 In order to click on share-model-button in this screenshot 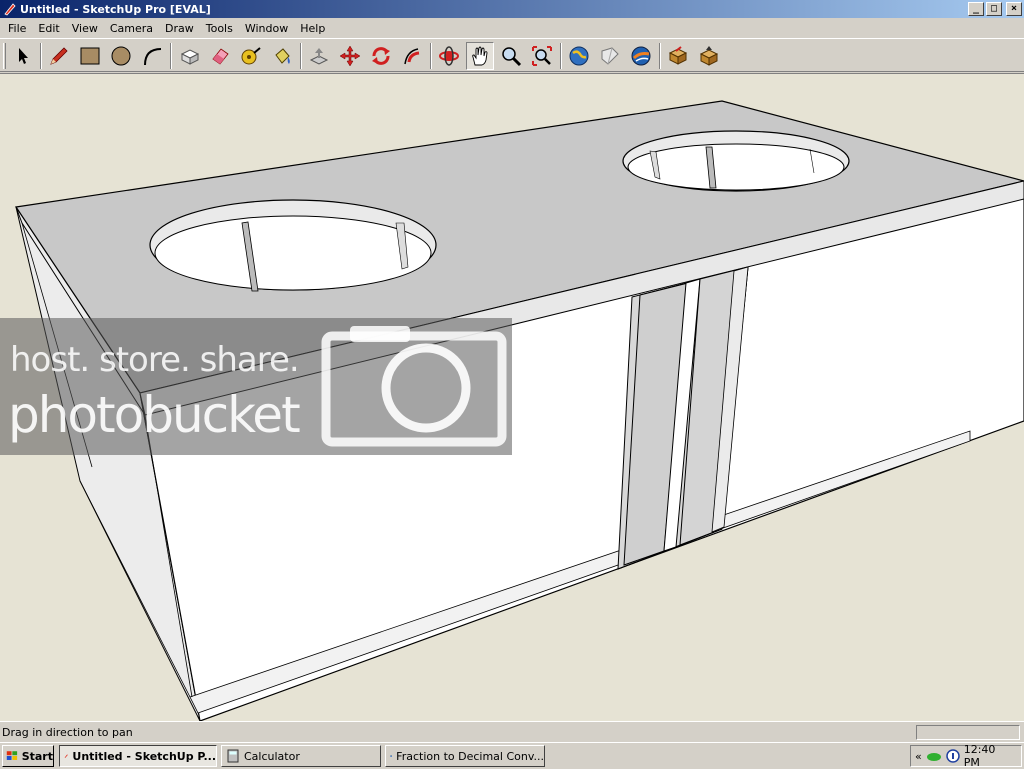, I will do `click(610, 56)`.